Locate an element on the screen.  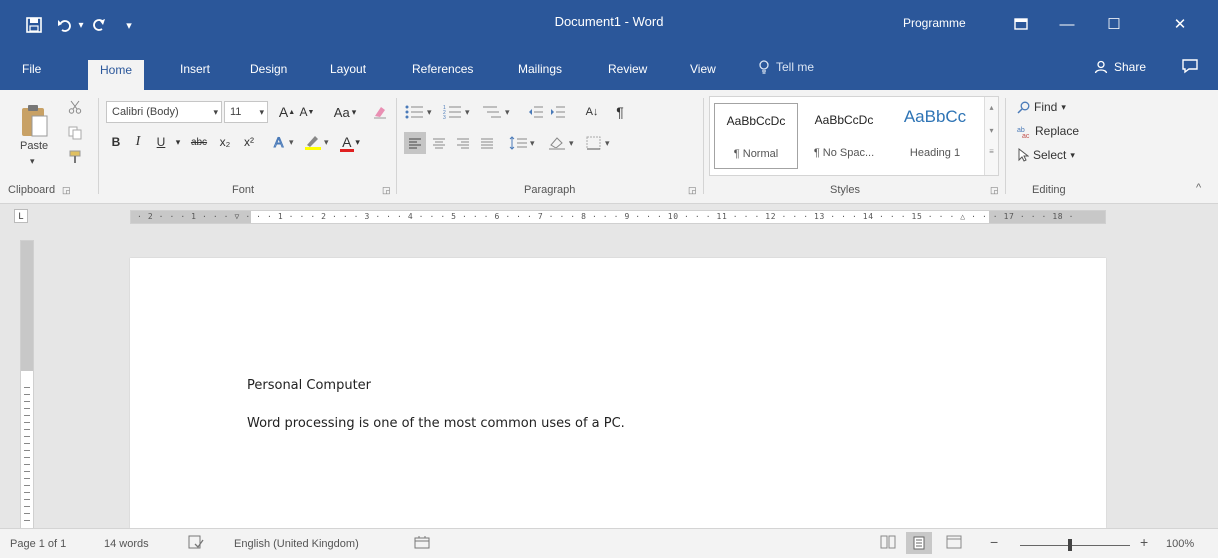
select-button: Select ▾ is located at coordinates (1046, 155).